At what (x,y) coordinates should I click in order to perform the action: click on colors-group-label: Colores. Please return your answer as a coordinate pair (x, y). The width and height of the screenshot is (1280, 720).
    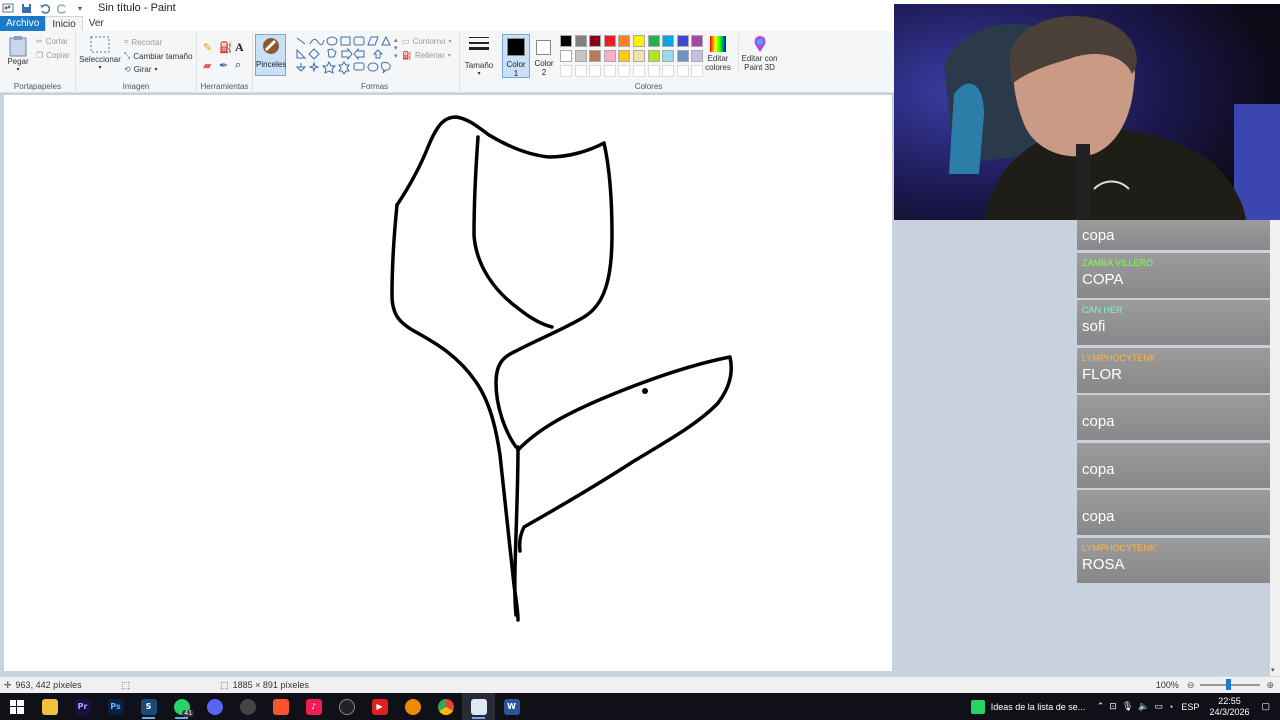
    Looking at the image, I should click on (648, 86).